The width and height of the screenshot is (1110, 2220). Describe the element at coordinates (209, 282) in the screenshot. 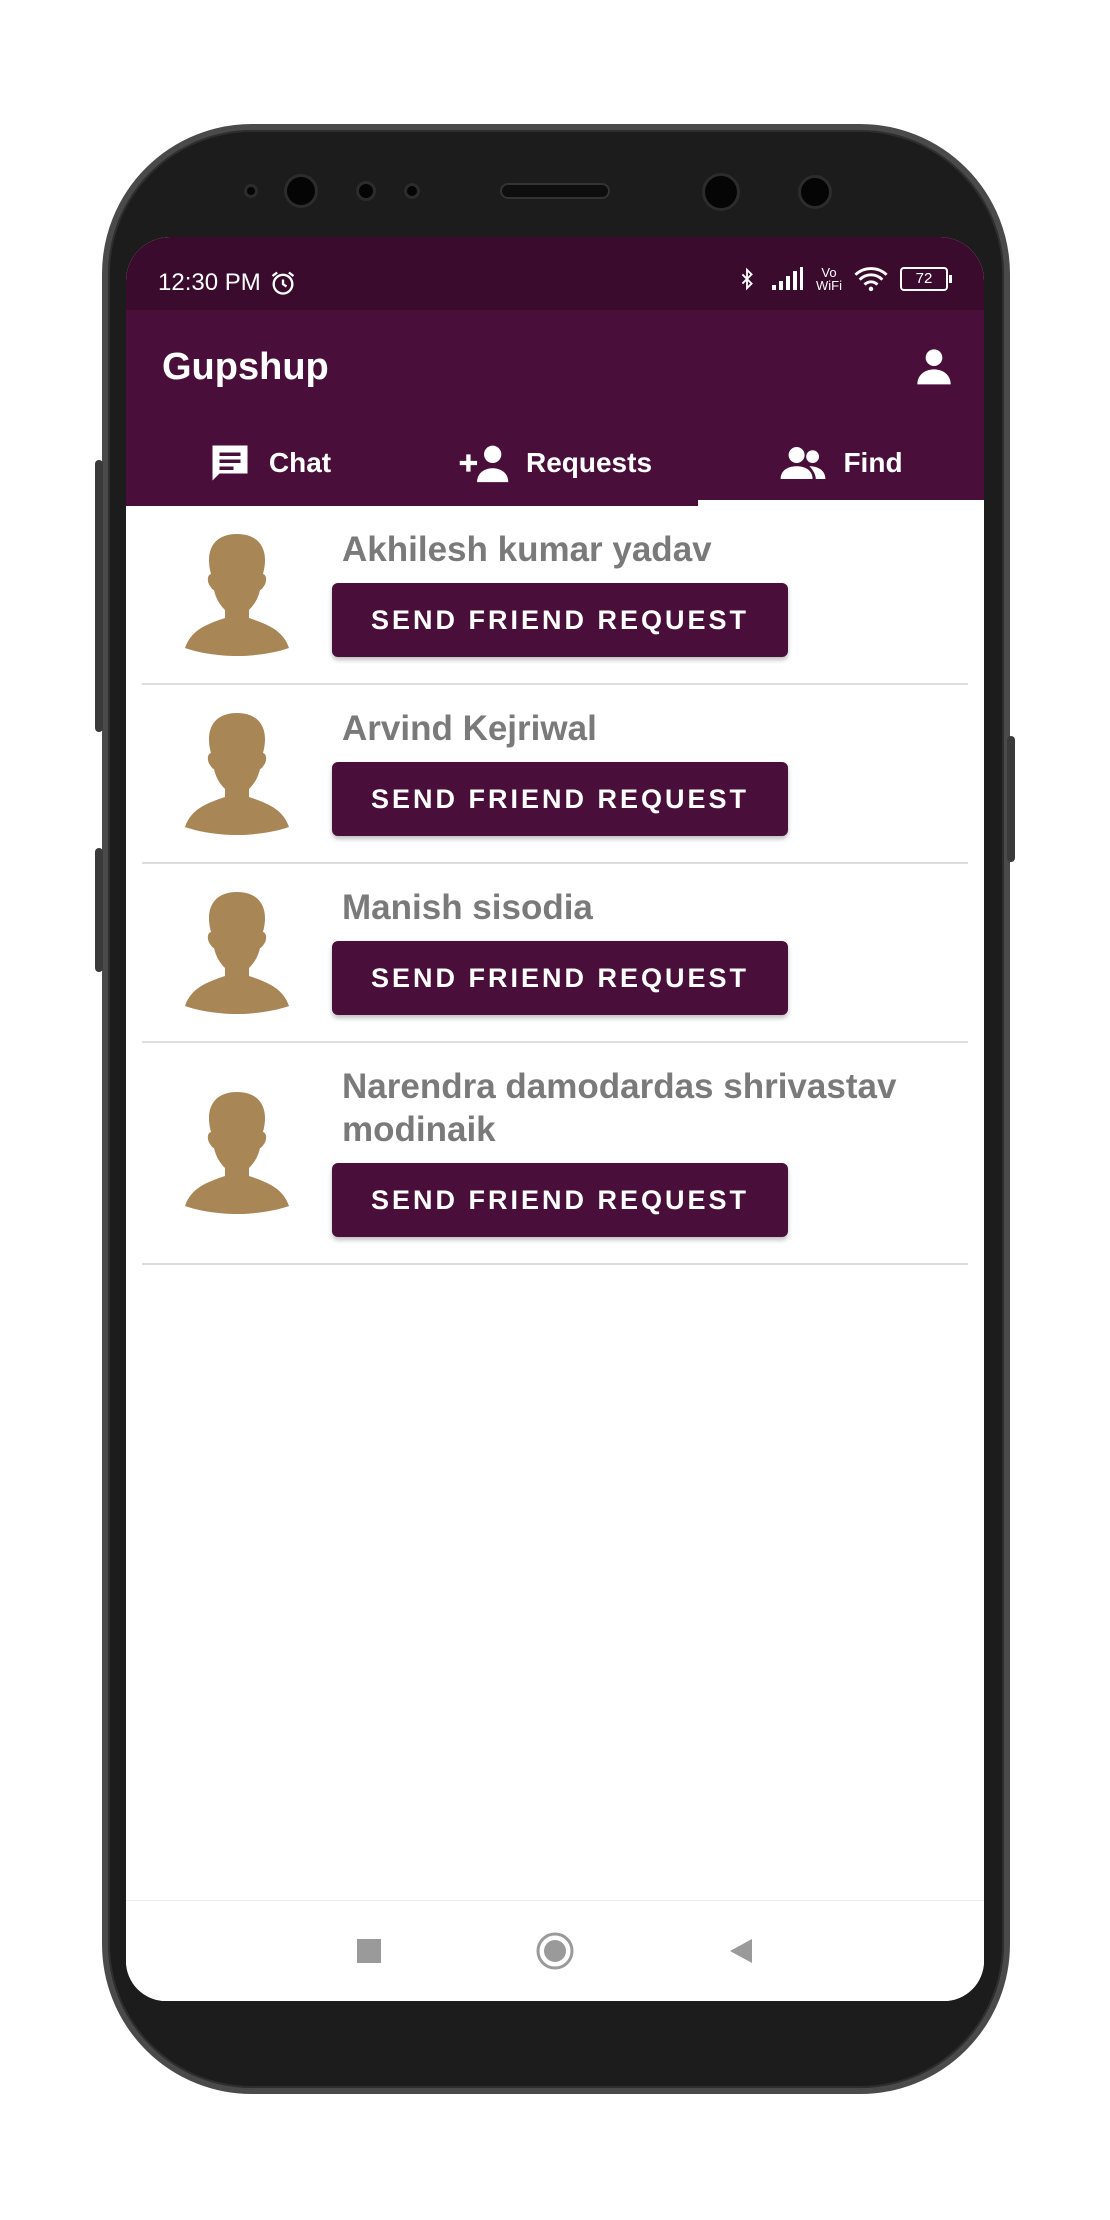

I see `status-time: 12:30 PM` at that location.